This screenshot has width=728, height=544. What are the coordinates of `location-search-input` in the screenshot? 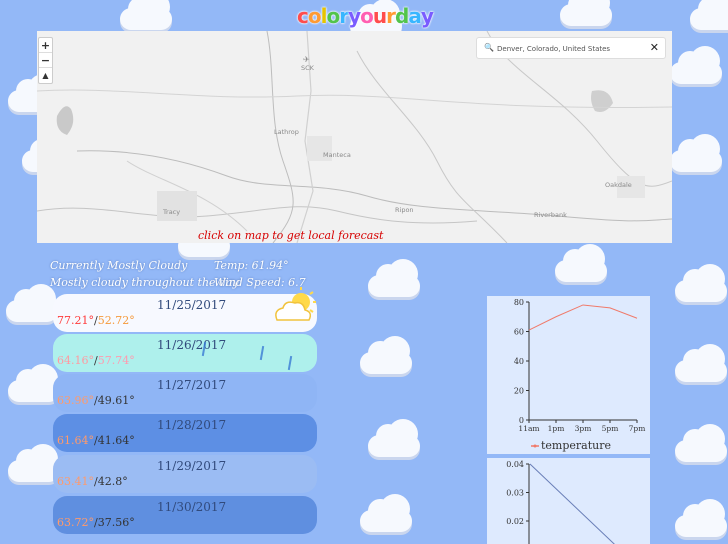 It's located at (572, 48).